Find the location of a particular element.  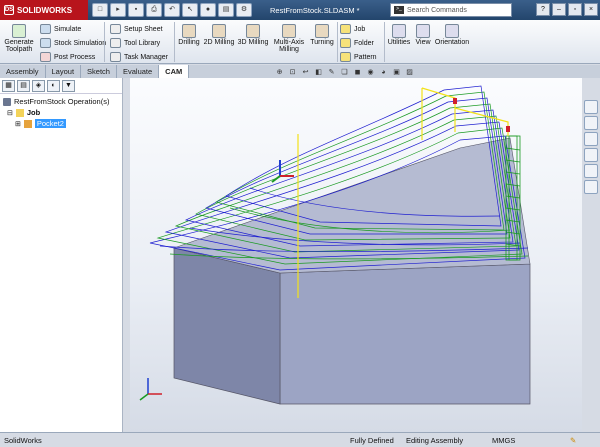

operations-icon is located at coordinates (7, 101).